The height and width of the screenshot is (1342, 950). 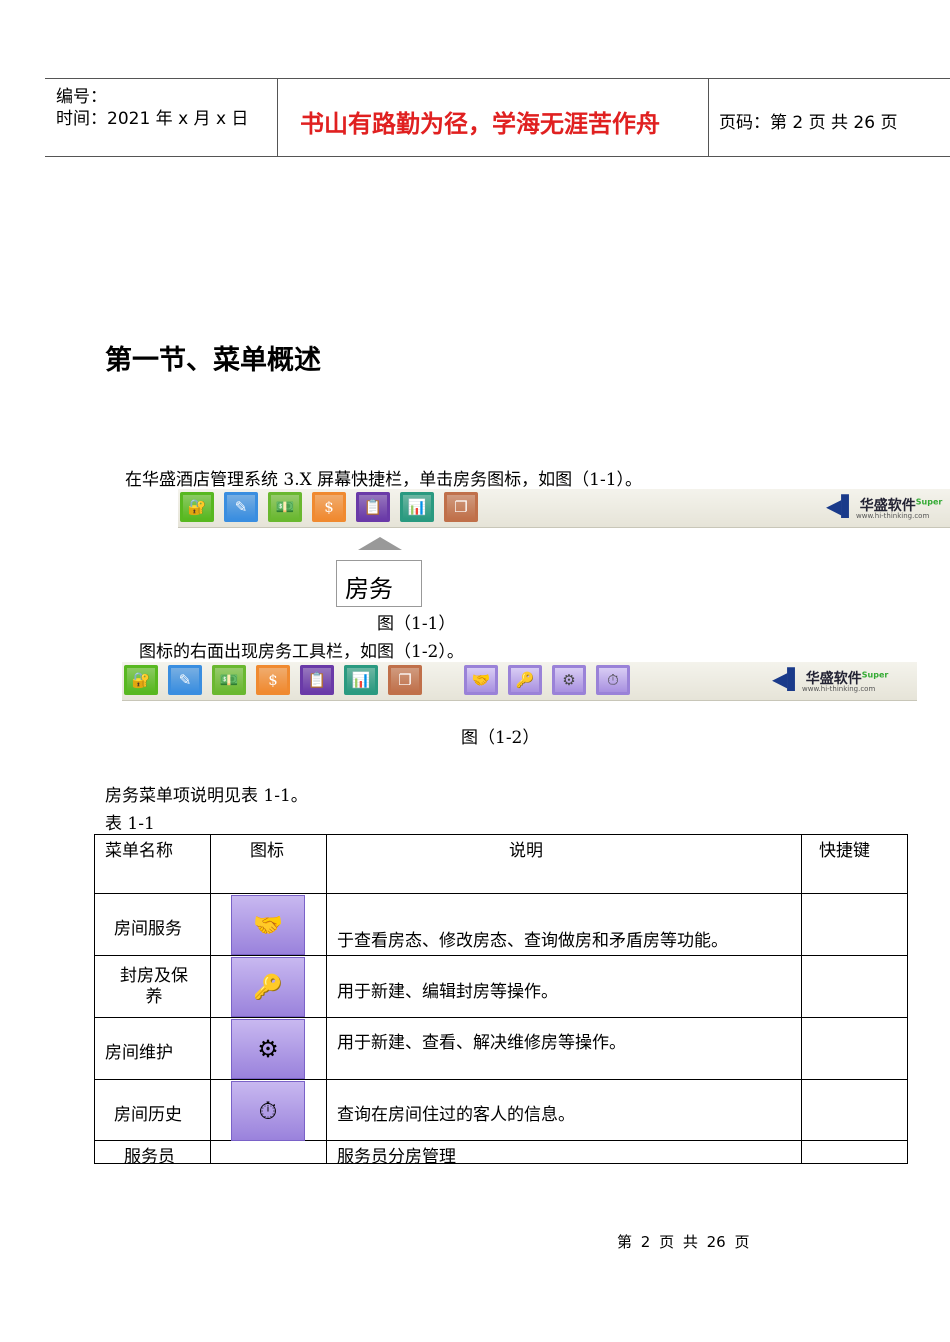 What do you see at coordinates (844, 851) in the screenshot?
I see `column-header: 快捷键` at bounding box center [844, 851].